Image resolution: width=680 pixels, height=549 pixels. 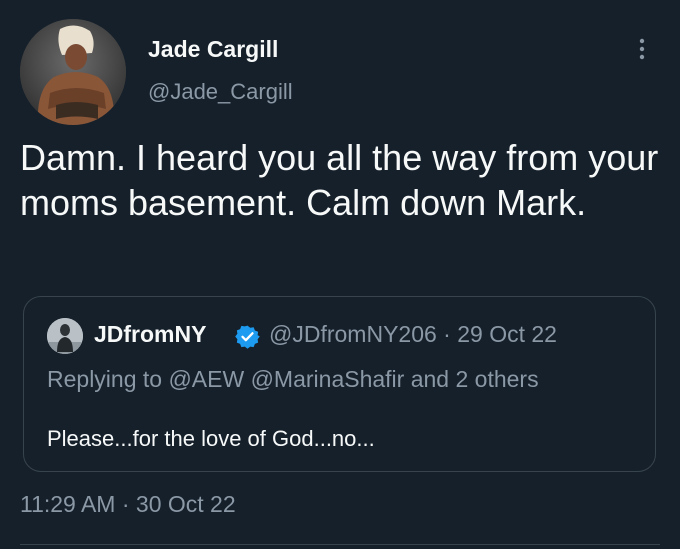 I want to click on verified-badge-icon, so click(x=247, y=336).